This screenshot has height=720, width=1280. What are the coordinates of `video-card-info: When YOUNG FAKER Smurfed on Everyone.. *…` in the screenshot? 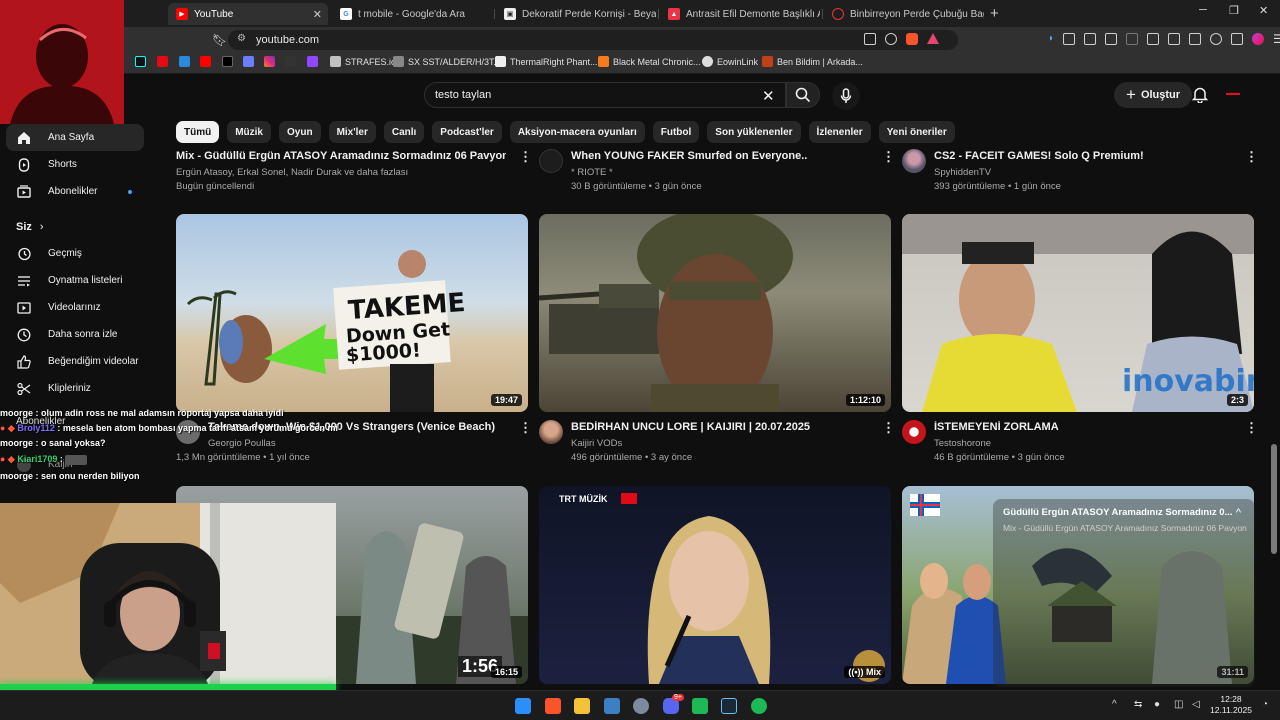 It's located at (721, 171).